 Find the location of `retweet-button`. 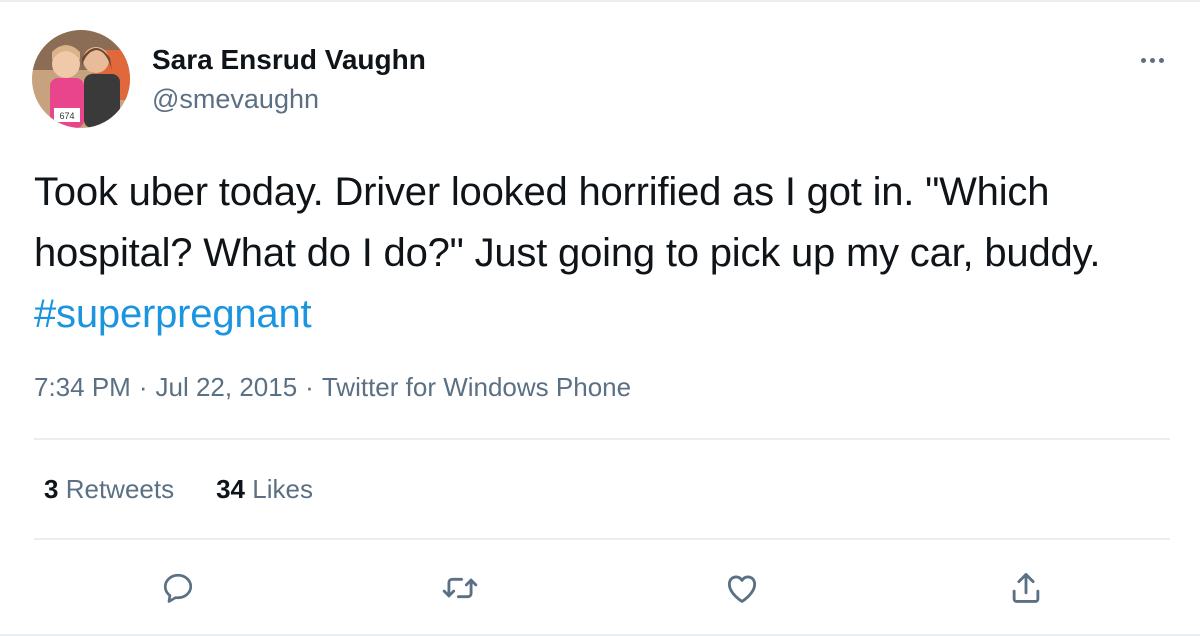

retweet-button is located at coordinates (460, 588).